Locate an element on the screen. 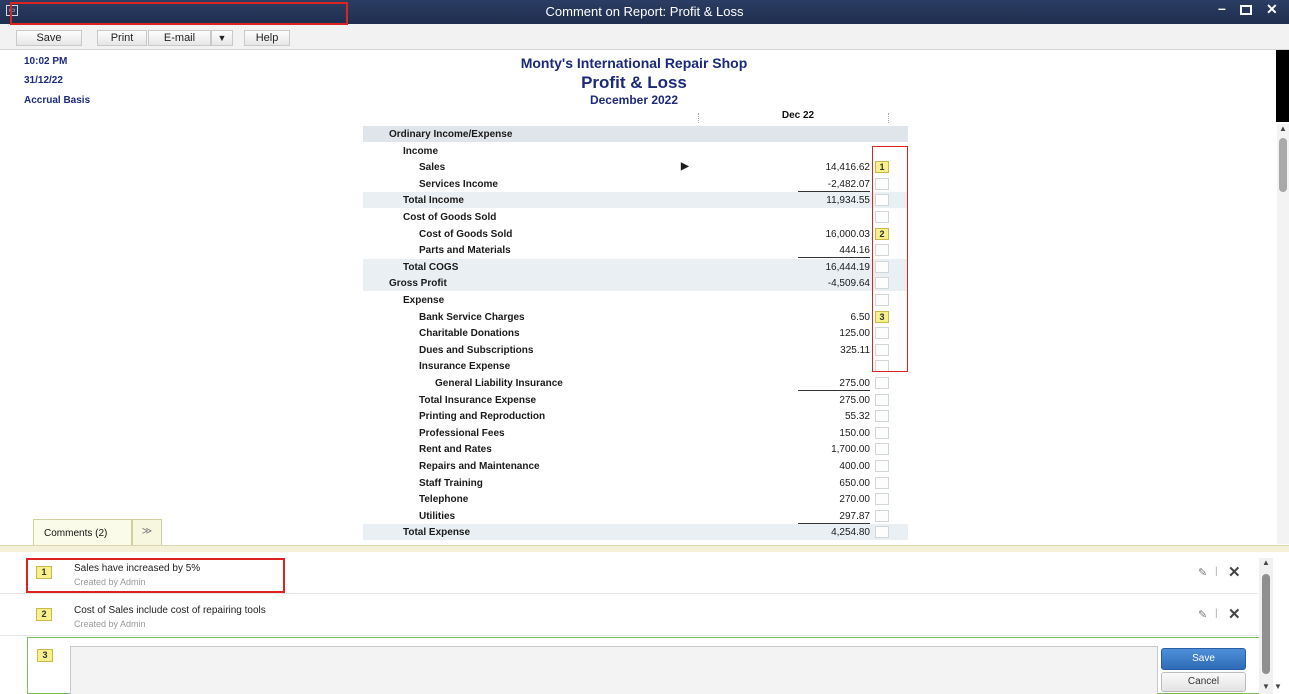  print-button: Print is located at coordinates (122, 38).